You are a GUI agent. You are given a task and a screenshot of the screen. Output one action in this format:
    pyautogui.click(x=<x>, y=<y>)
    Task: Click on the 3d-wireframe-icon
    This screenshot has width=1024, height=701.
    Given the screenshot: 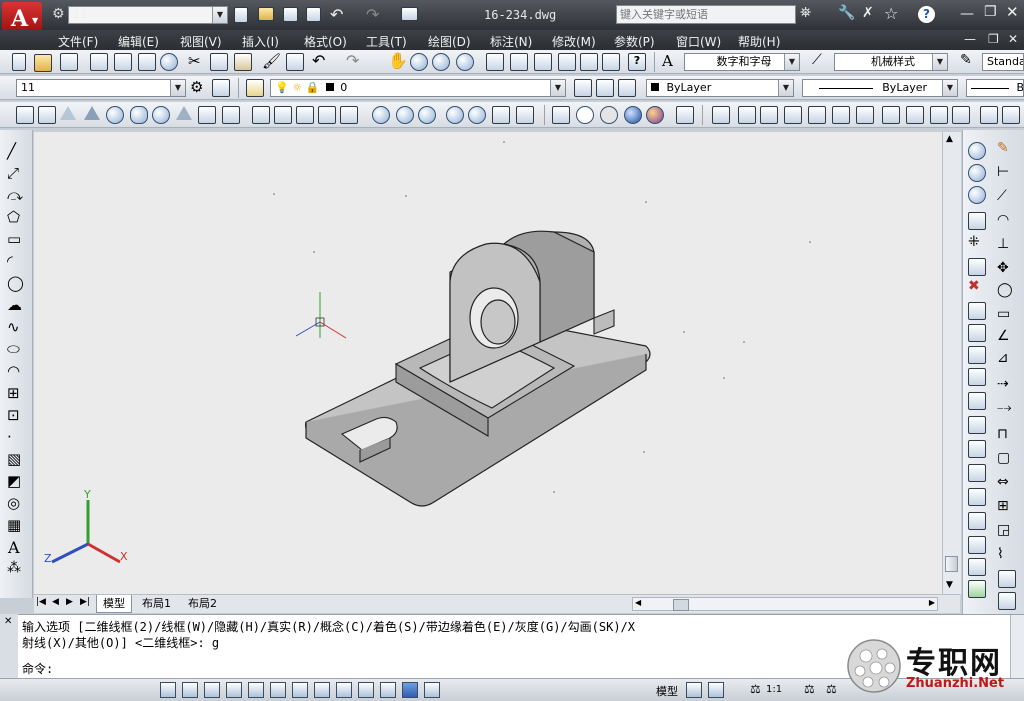 What is the action you would take?
    pyautogui.click(x=585, y=115)
    